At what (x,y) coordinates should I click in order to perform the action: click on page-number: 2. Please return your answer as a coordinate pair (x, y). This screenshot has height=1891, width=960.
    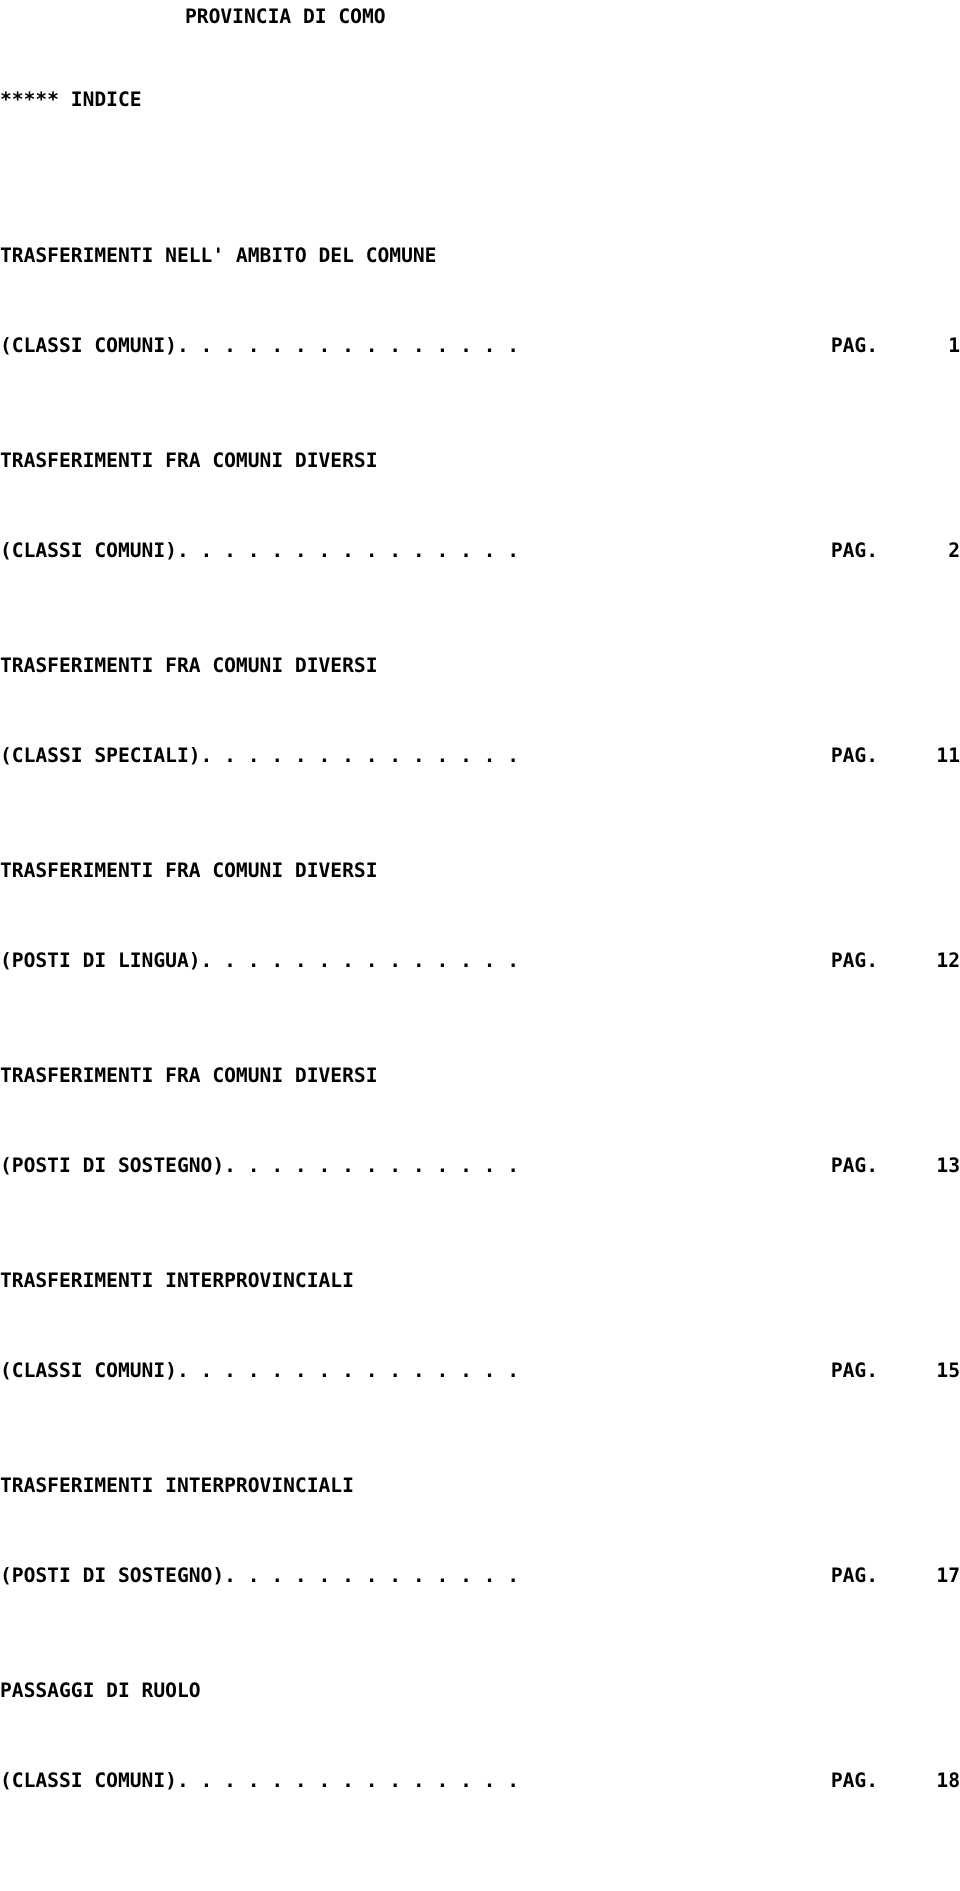
    Looking at the image, I should click on (954, 550).